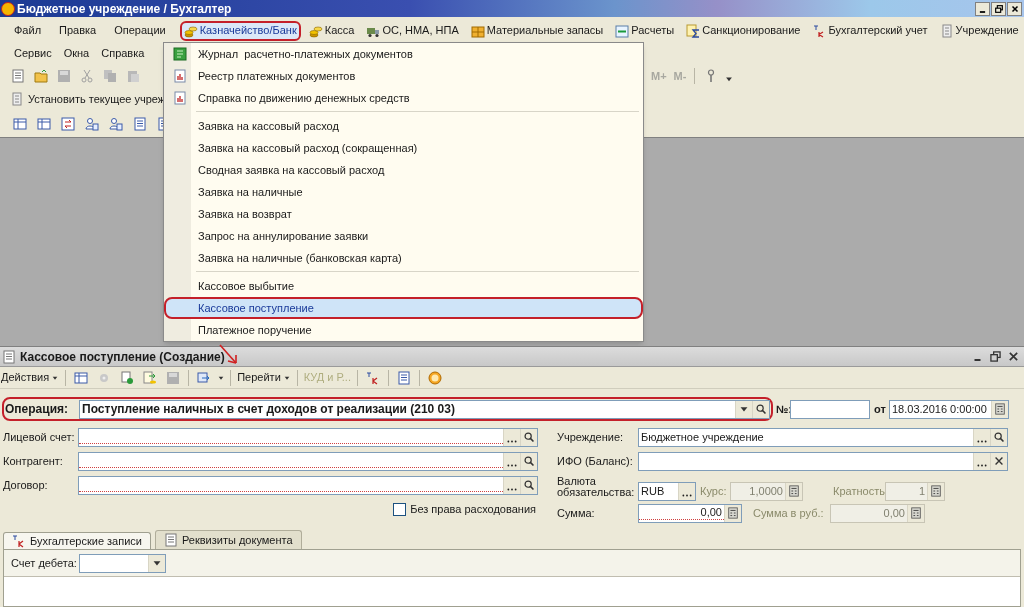 The image size is (1024, 607). I want to click on menu-item: Сервис, so click(33, 53).